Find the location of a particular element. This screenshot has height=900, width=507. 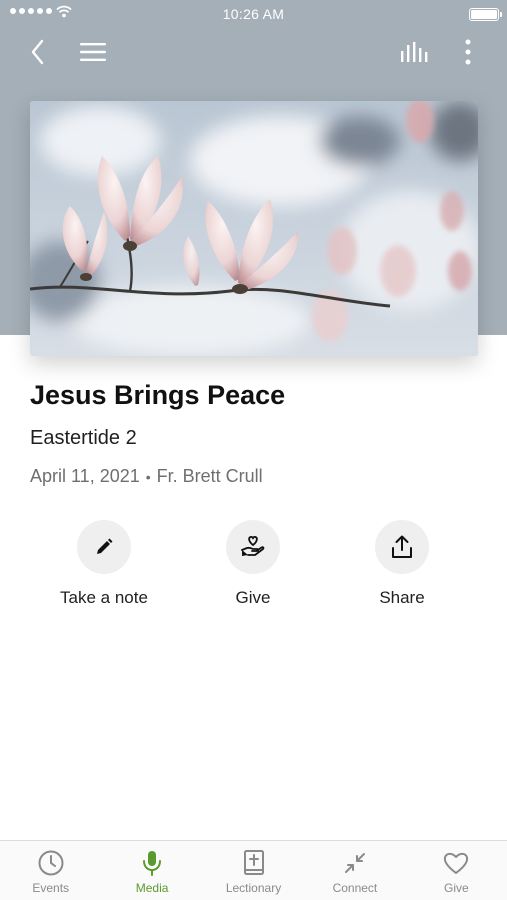

more-options-button is located at coordinates (468, 52).